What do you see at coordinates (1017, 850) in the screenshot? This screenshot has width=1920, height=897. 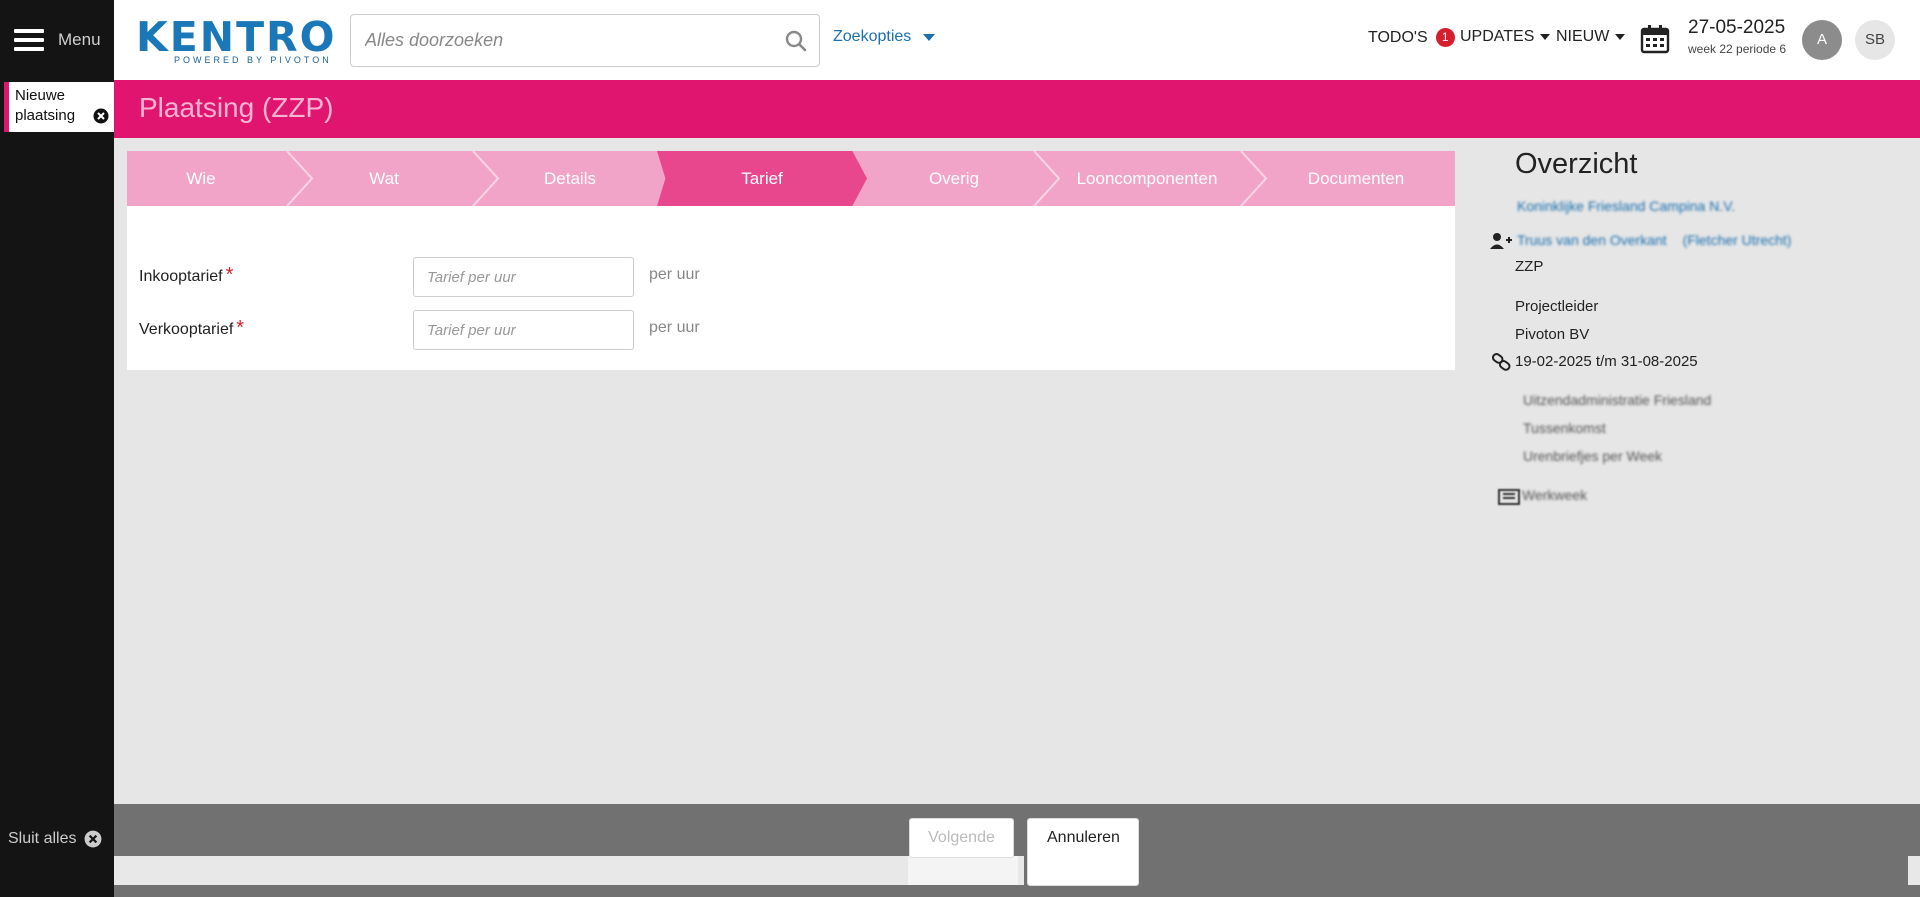 I see `bottom-action-bar: Volgende Annuleren` at bounding box center [1017, 850].